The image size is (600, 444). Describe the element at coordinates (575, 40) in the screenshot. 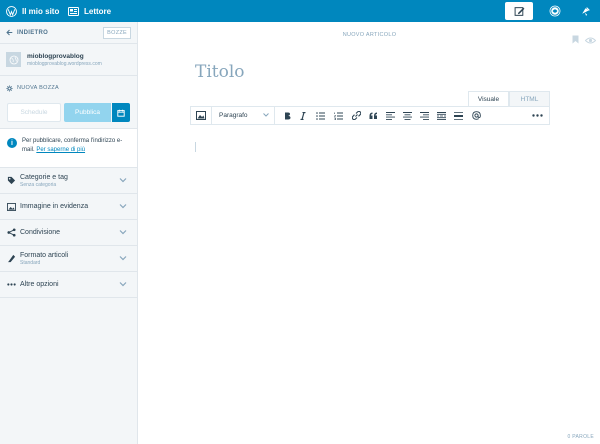

I see `bookmark-icon` at that location.